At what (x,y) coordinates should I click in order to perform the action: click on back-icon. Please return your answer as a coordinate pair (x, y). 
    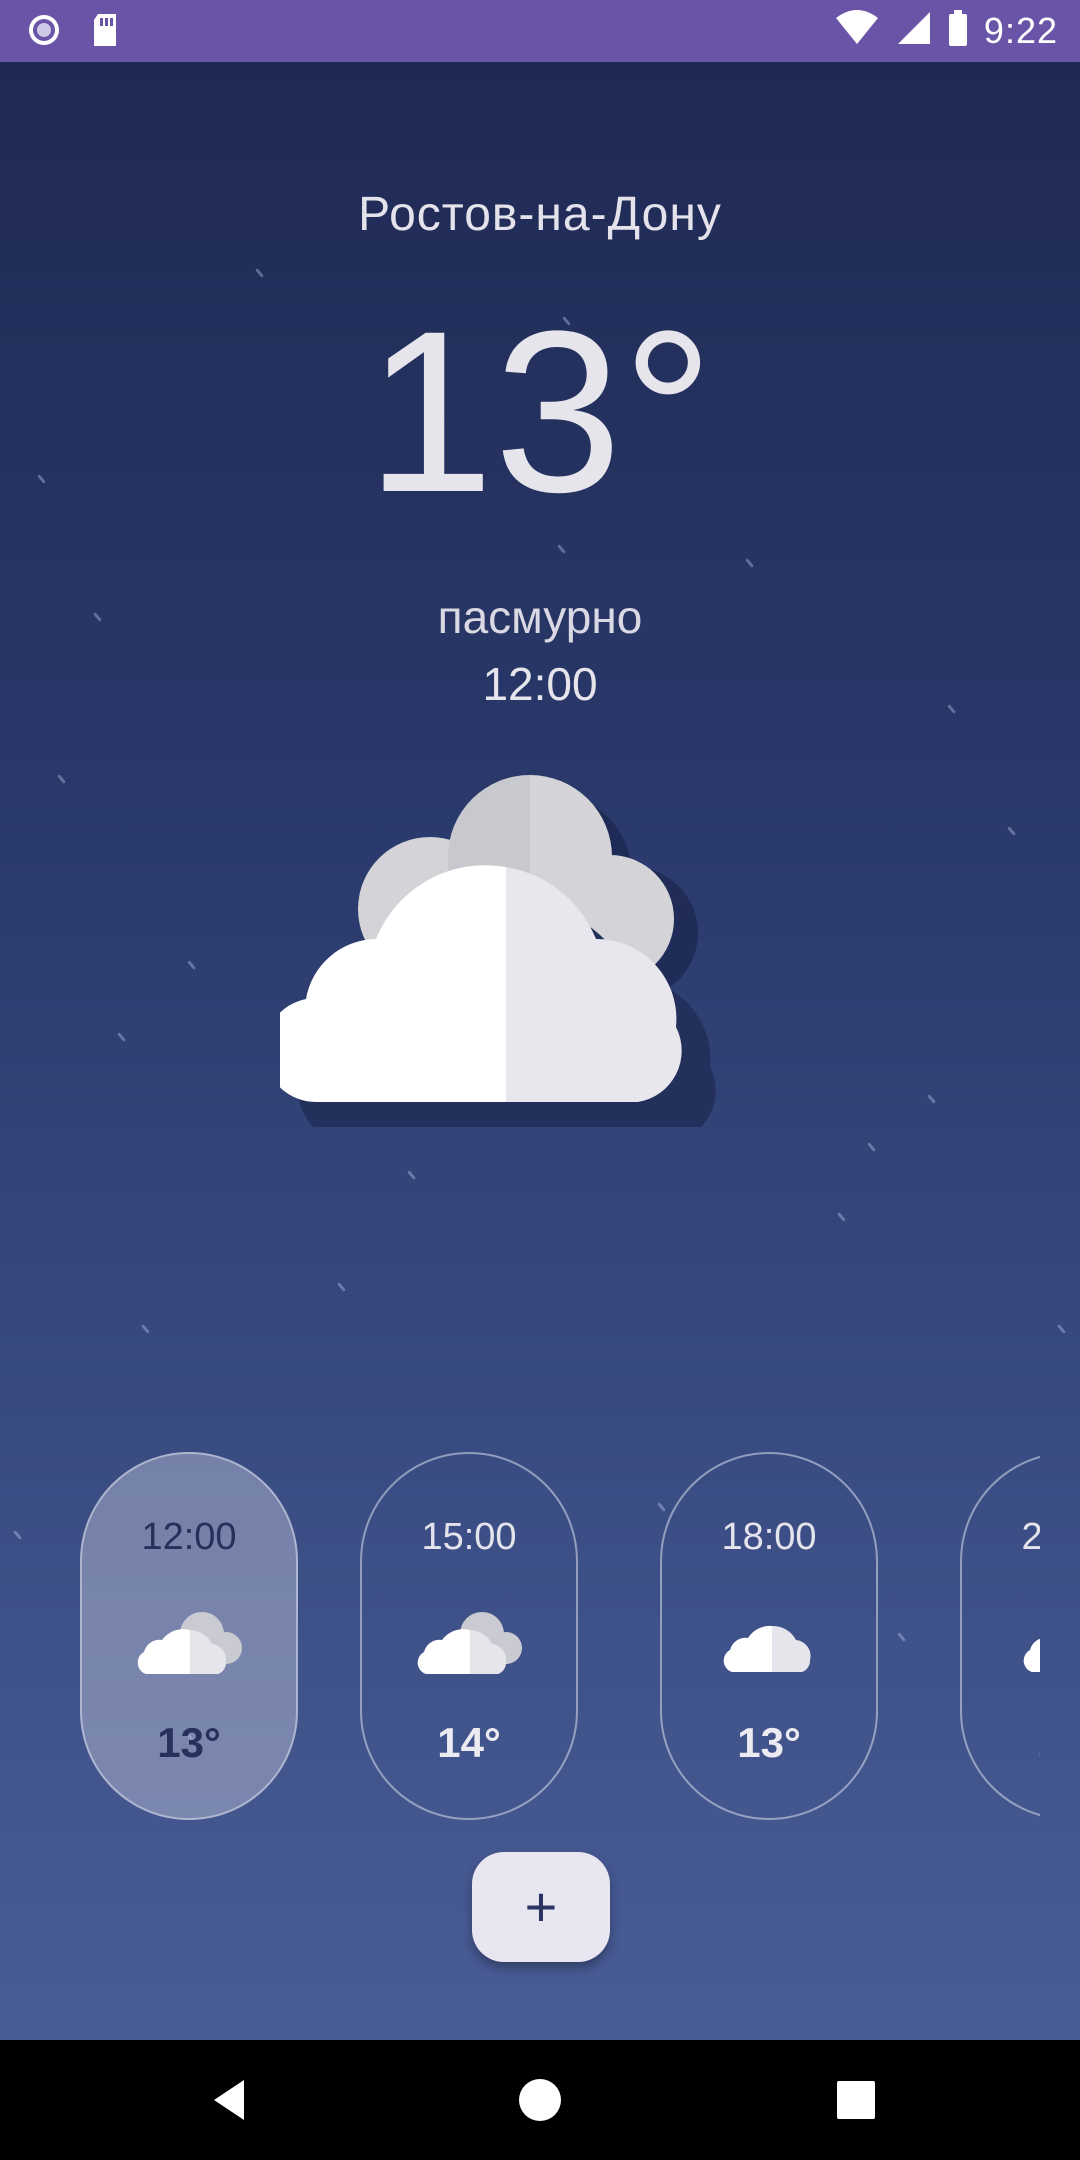
    Looking at the image, I should click on (230, 2100).